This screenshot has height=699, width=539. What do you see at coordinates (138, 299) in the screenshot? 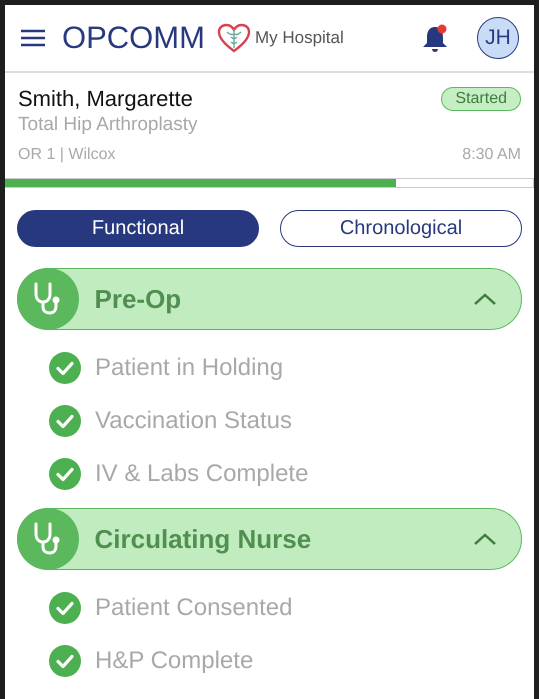
I see `section-title: Pre-Op` at bounding box center [138, 299].